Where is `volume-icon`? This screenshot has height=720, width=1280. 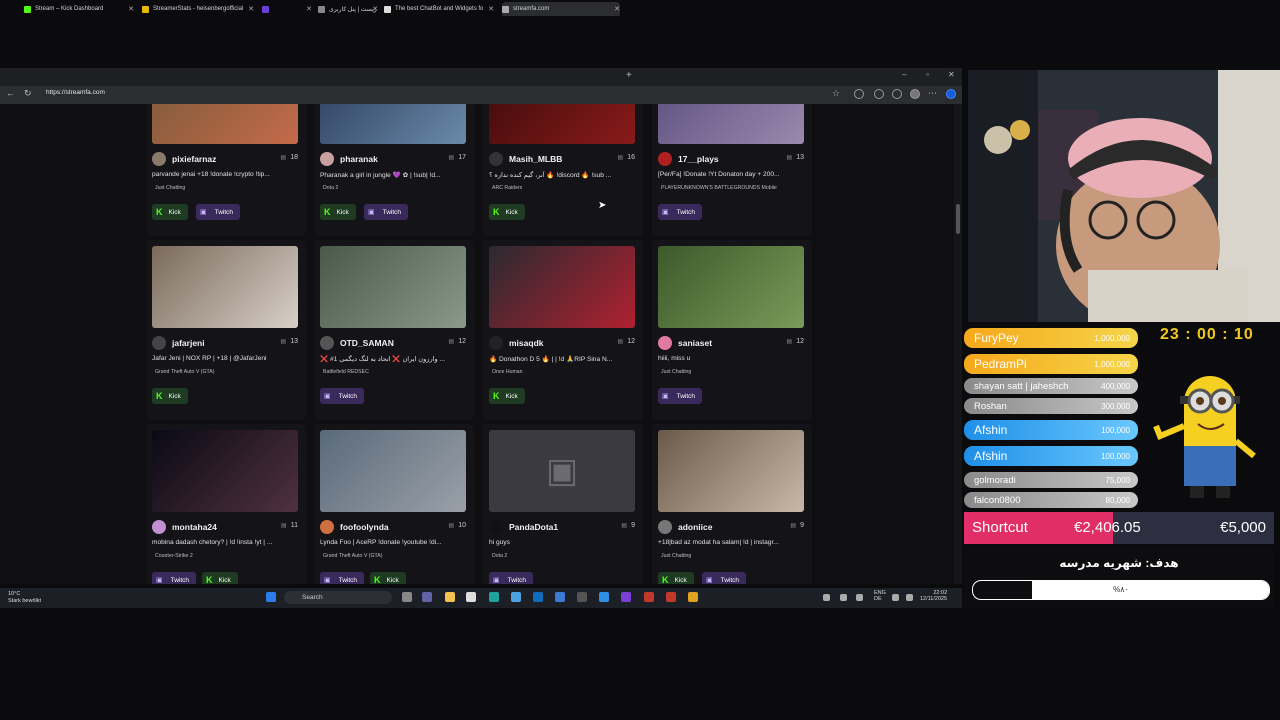 volume-icon is located at coordinates (909, 597).